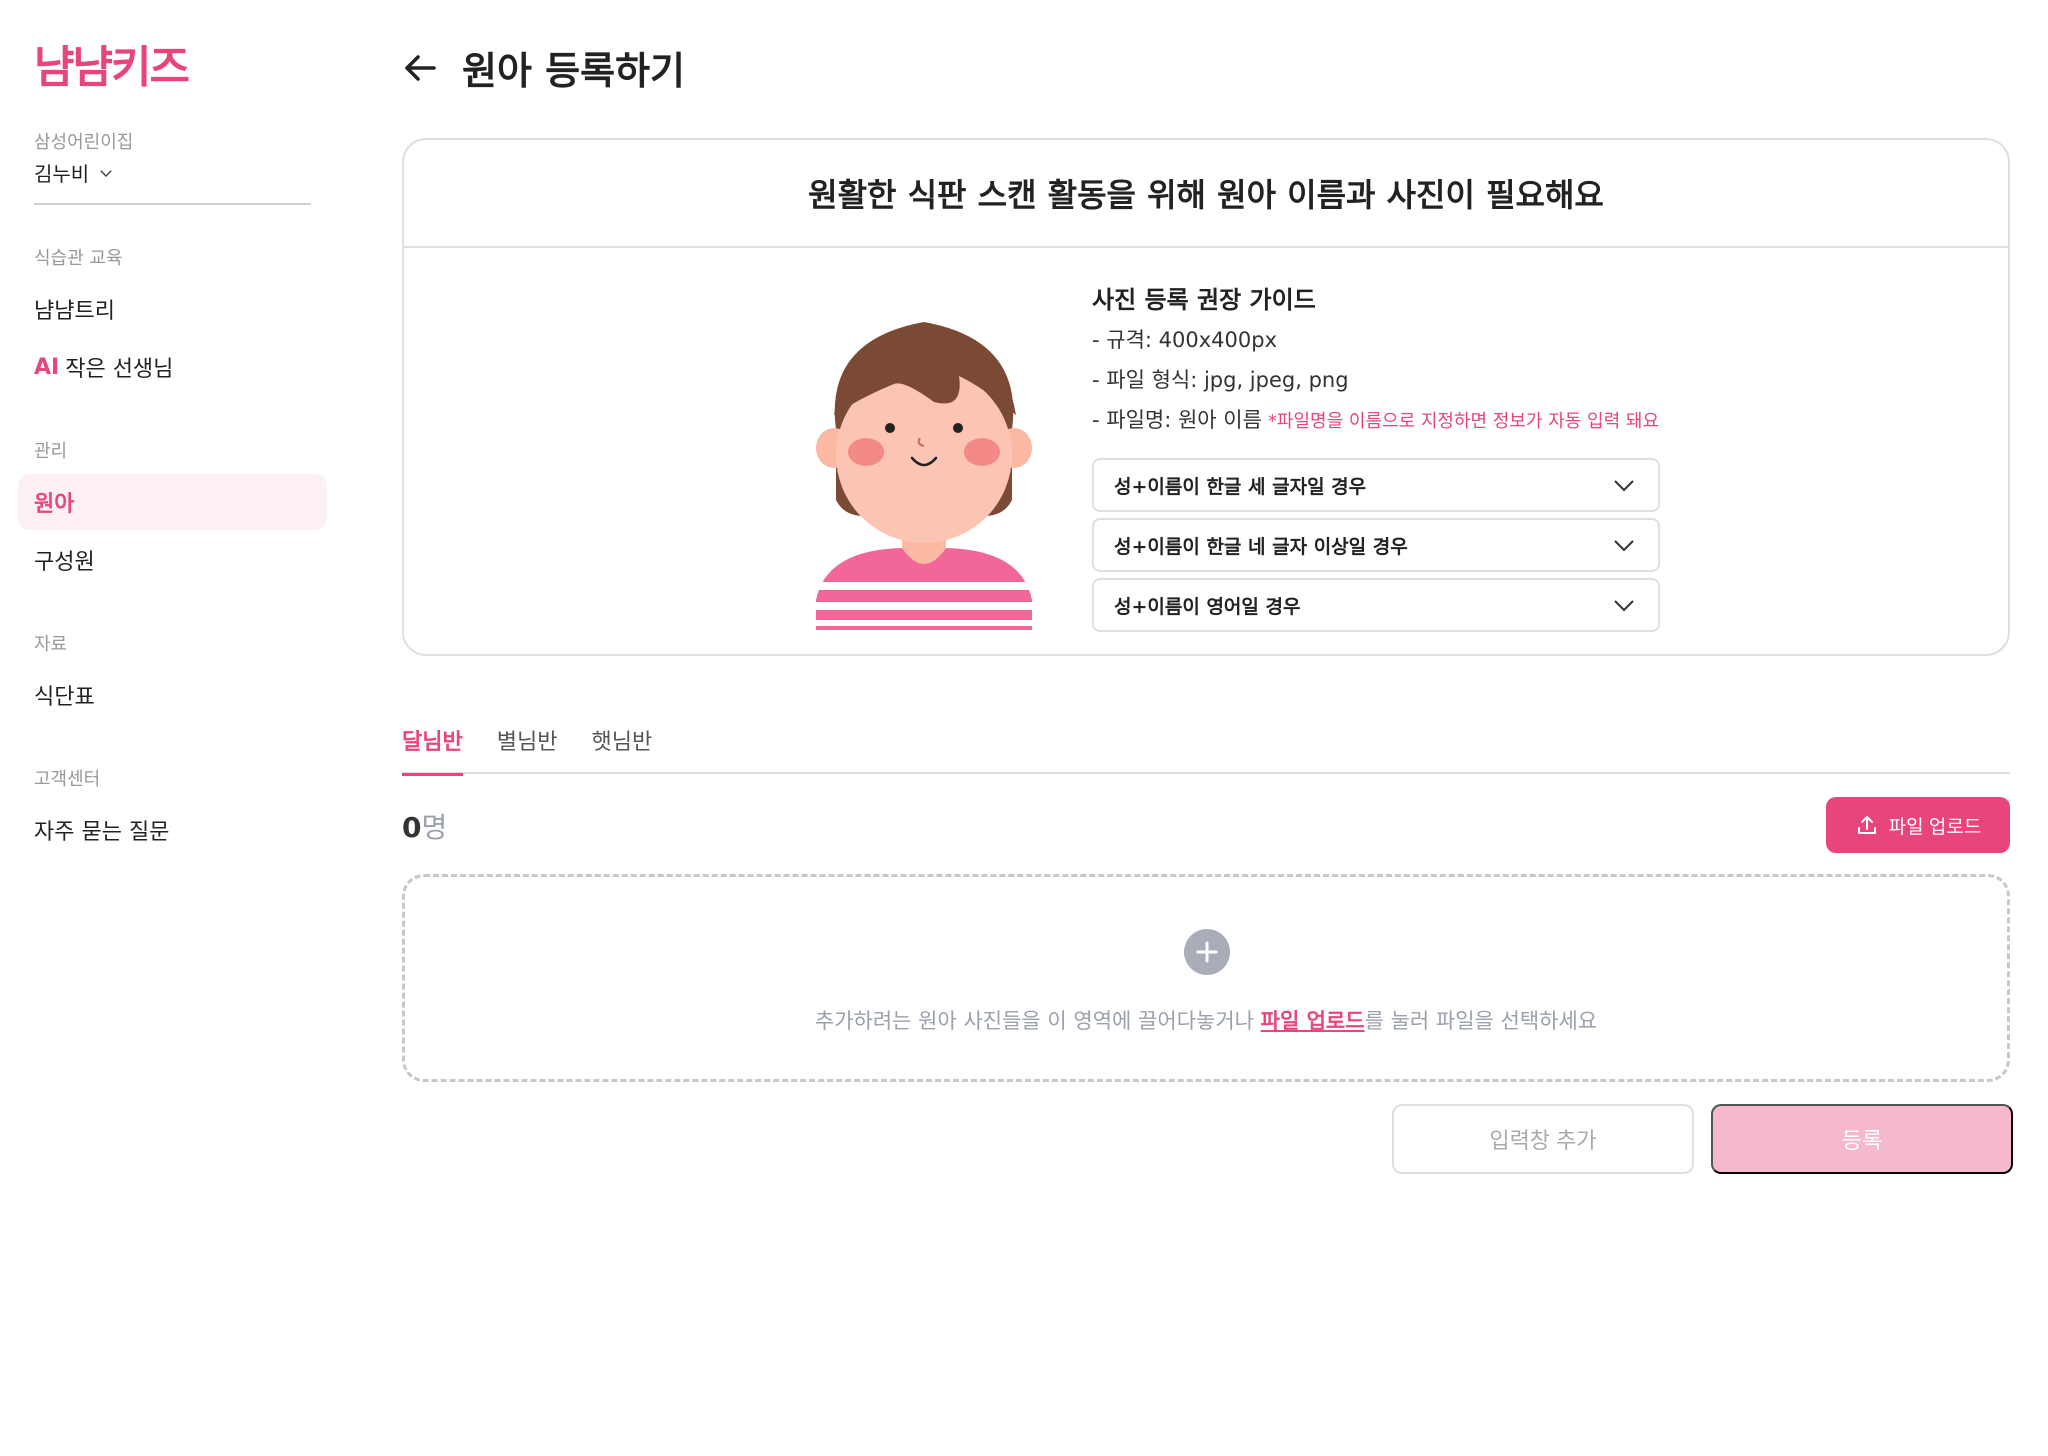 This screenshot has width=2048, height=1456. I want to click on sidebar-item-faq: 자주 묻는 질문, so click(172, 830).